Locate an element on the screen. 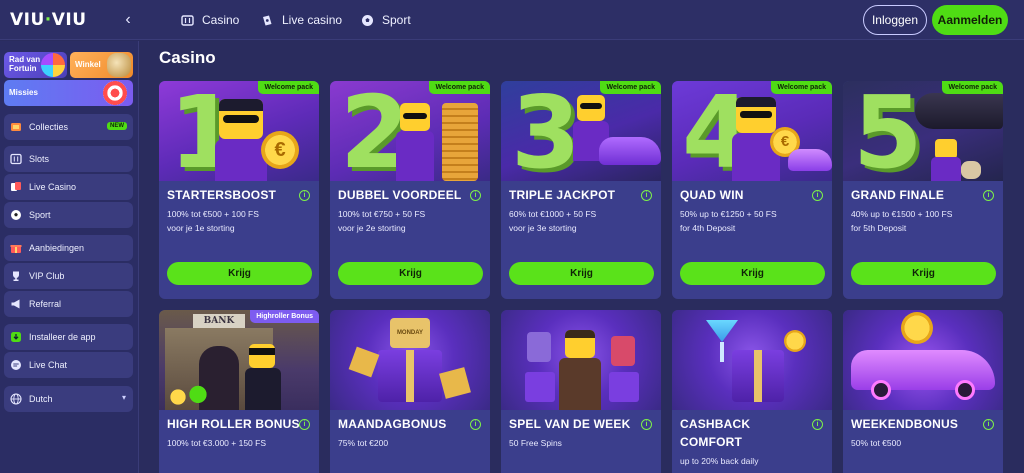 This screenshot has height=473, width=1024. sidebar-item-live-casino: Live Casino is located at coordinates (68, 187).